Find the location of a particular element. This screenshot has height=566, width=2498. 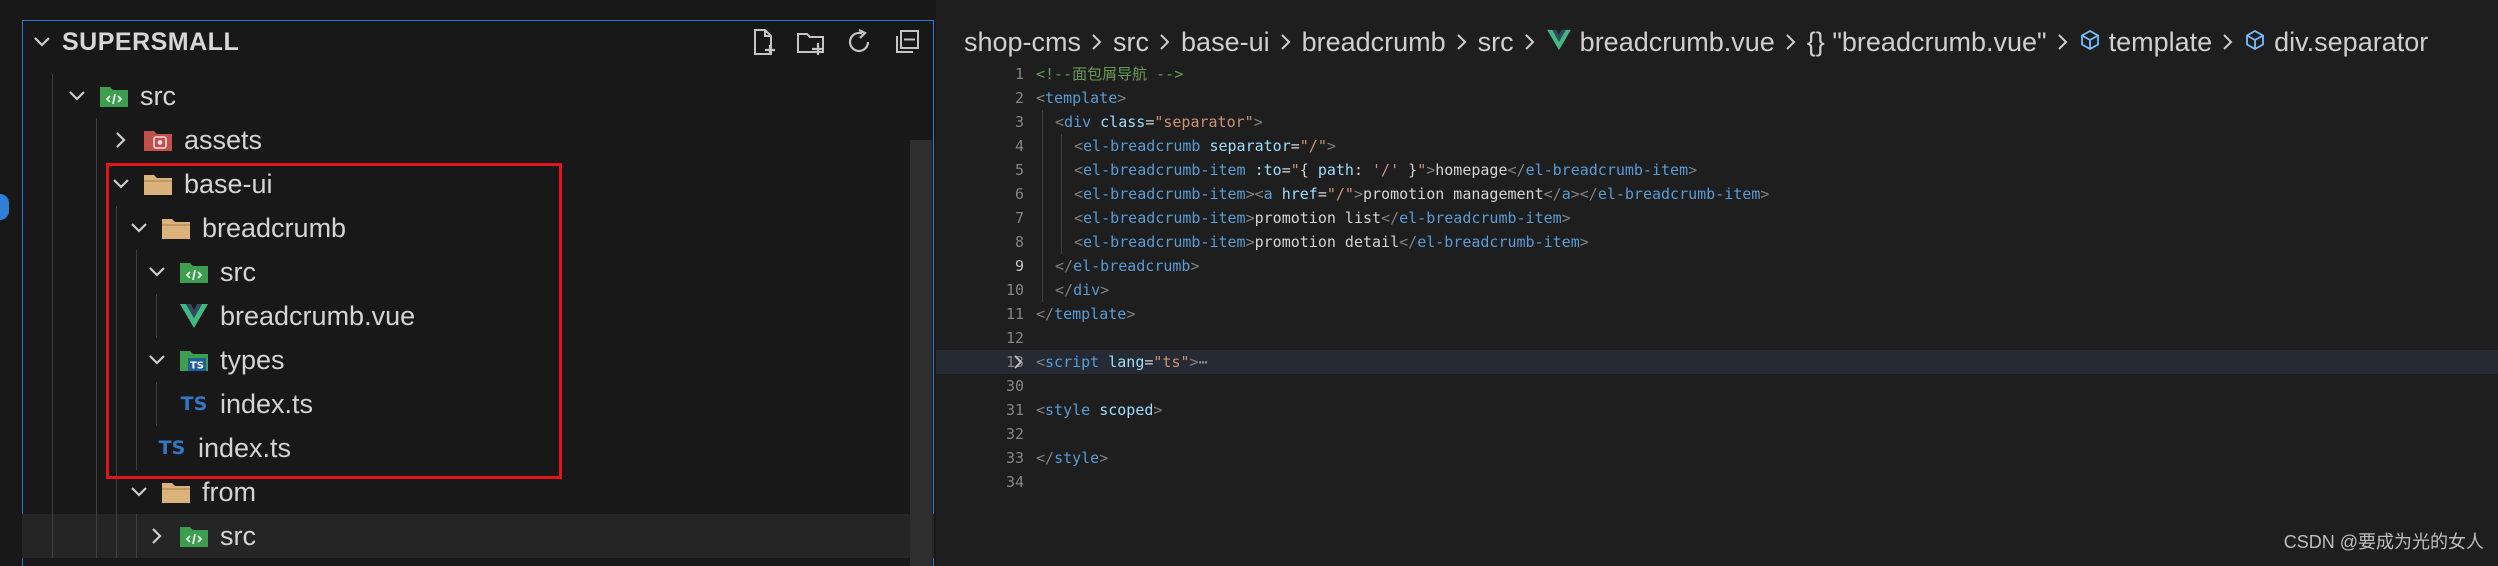

code-line: 3 <div class="separator"> is located at coordinates (1717, 122).